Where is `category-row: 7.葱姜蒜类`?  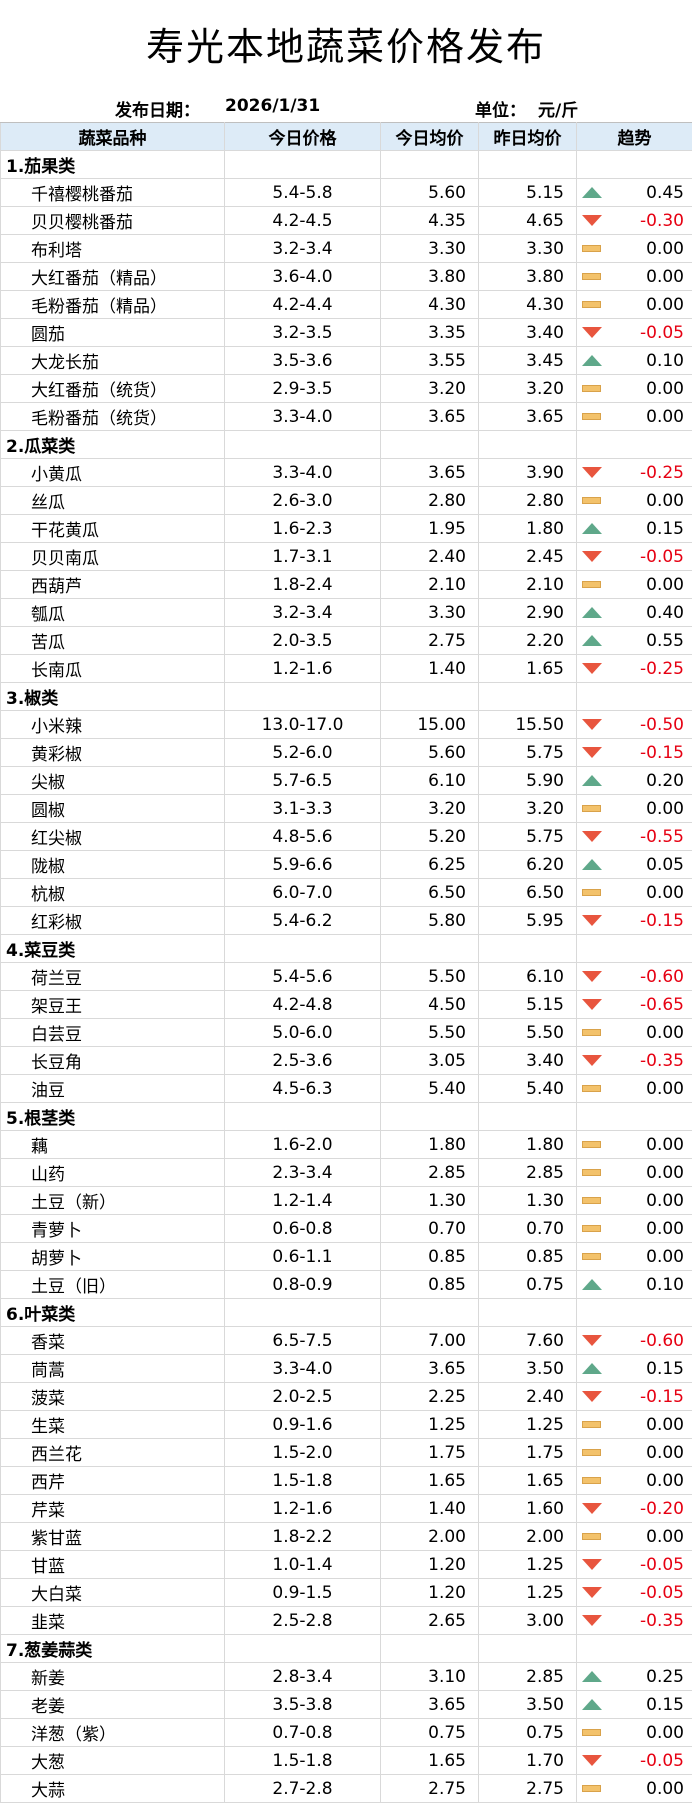
category-row: 7.葱姜蒜类 is located at coordinates (346, 1649).